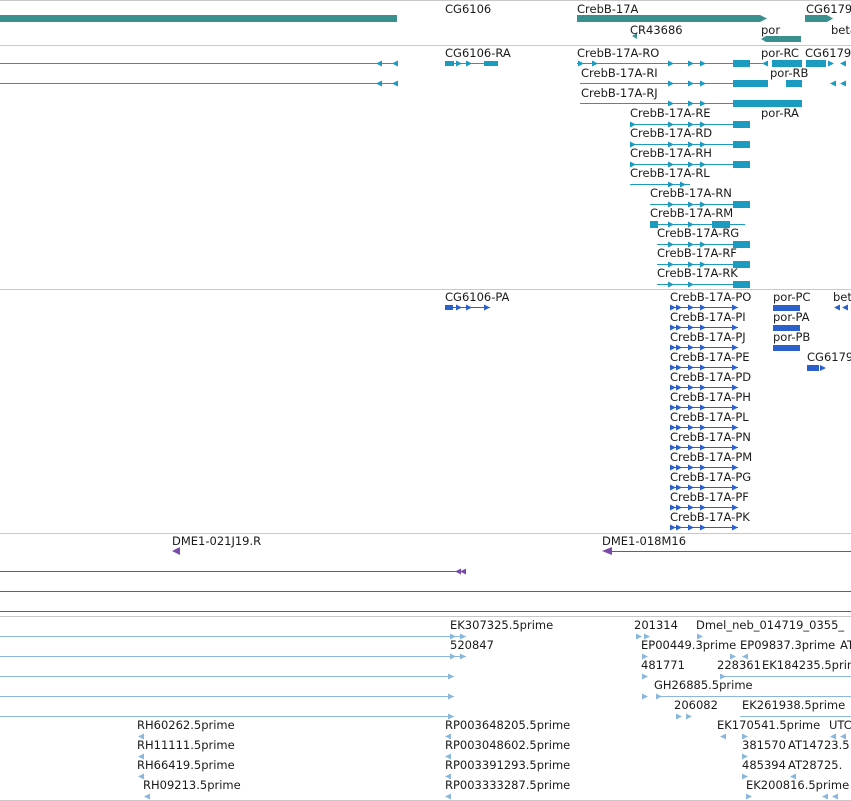 The image size is (851, 801). Describe the element at coordinates (463, 656) in the screenshot. I see `est-arrow` at that location.